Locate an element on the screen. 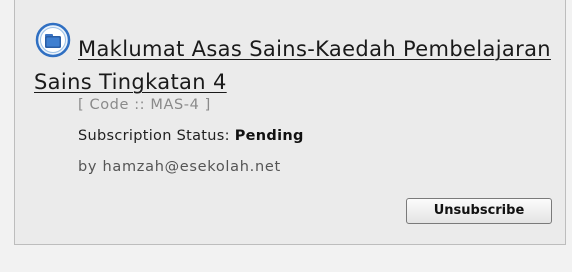 Image resolution: width=572 pixels, height=272 pixels. course-code: [ Code :: MAS-4 ] is located at coordinates (144, 105).